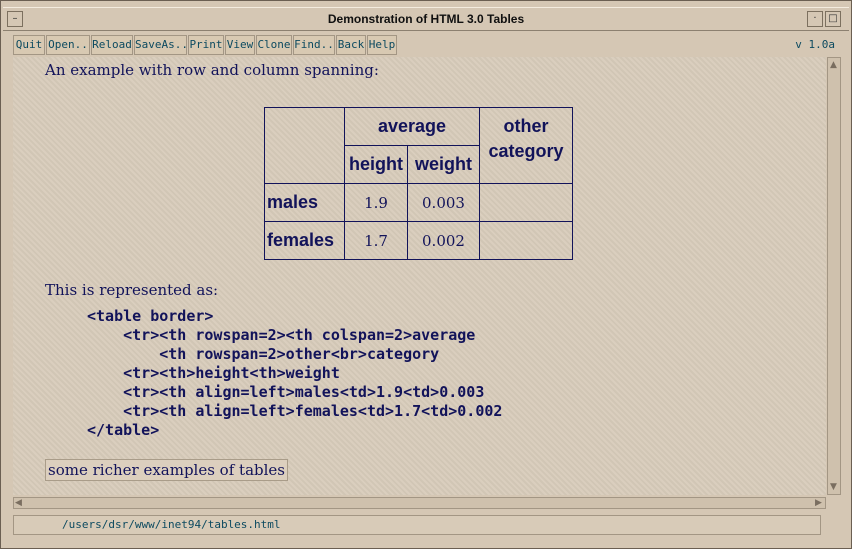 This screenshot has height=549, width=852. What do you see at coordinates (443, 240) in the screenshot?
I see `cell-weight: 0.002` at bounding box center [443, 240].